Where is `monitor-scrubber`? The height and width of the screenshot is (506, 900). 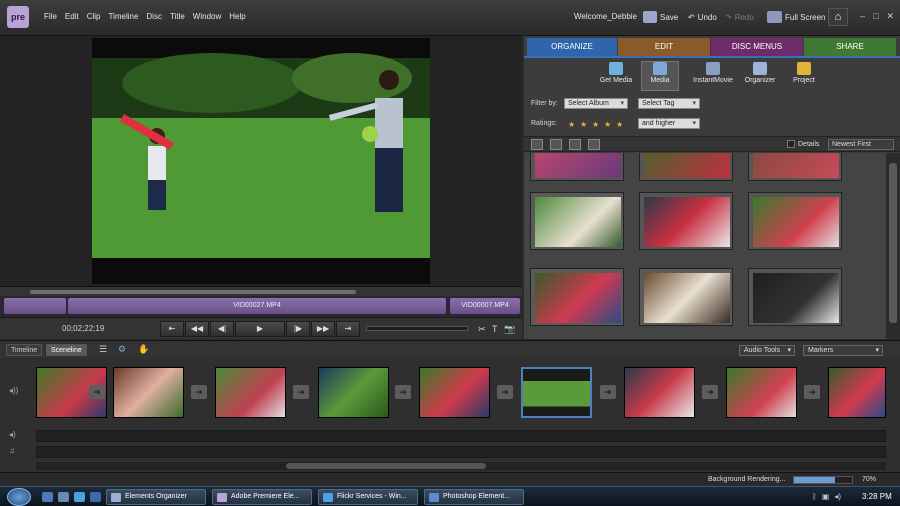
monitor-scrubber is located at coordinates (261, 291).